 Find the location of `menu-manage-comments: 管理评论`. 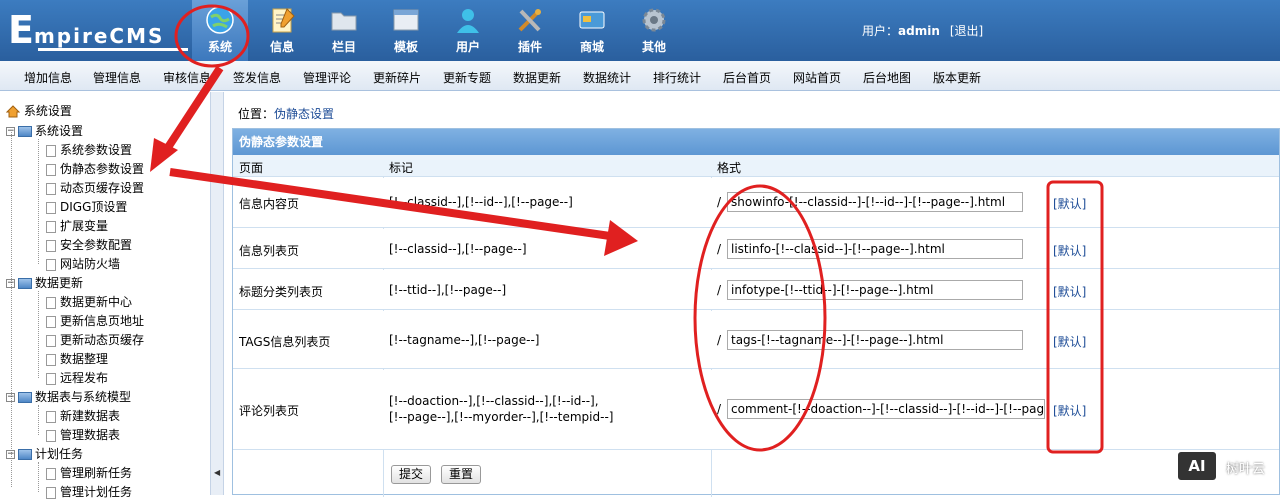

menu-manage-comments: 管理评论 is located at coordinates (327, 77).